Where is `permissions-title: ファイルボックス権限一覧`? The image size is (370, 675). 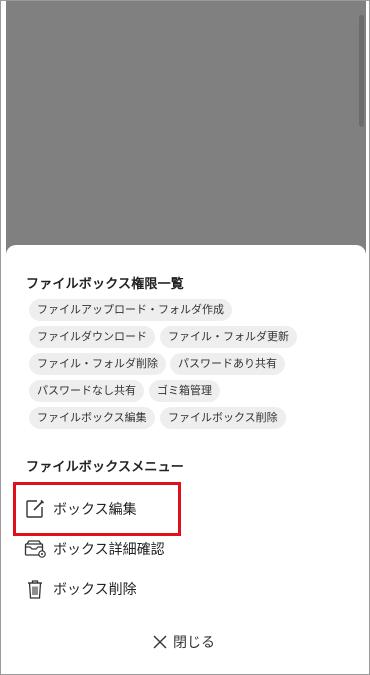 permissions-title: ファイルボックス権限一覧 is located at coordinates (105, 284).